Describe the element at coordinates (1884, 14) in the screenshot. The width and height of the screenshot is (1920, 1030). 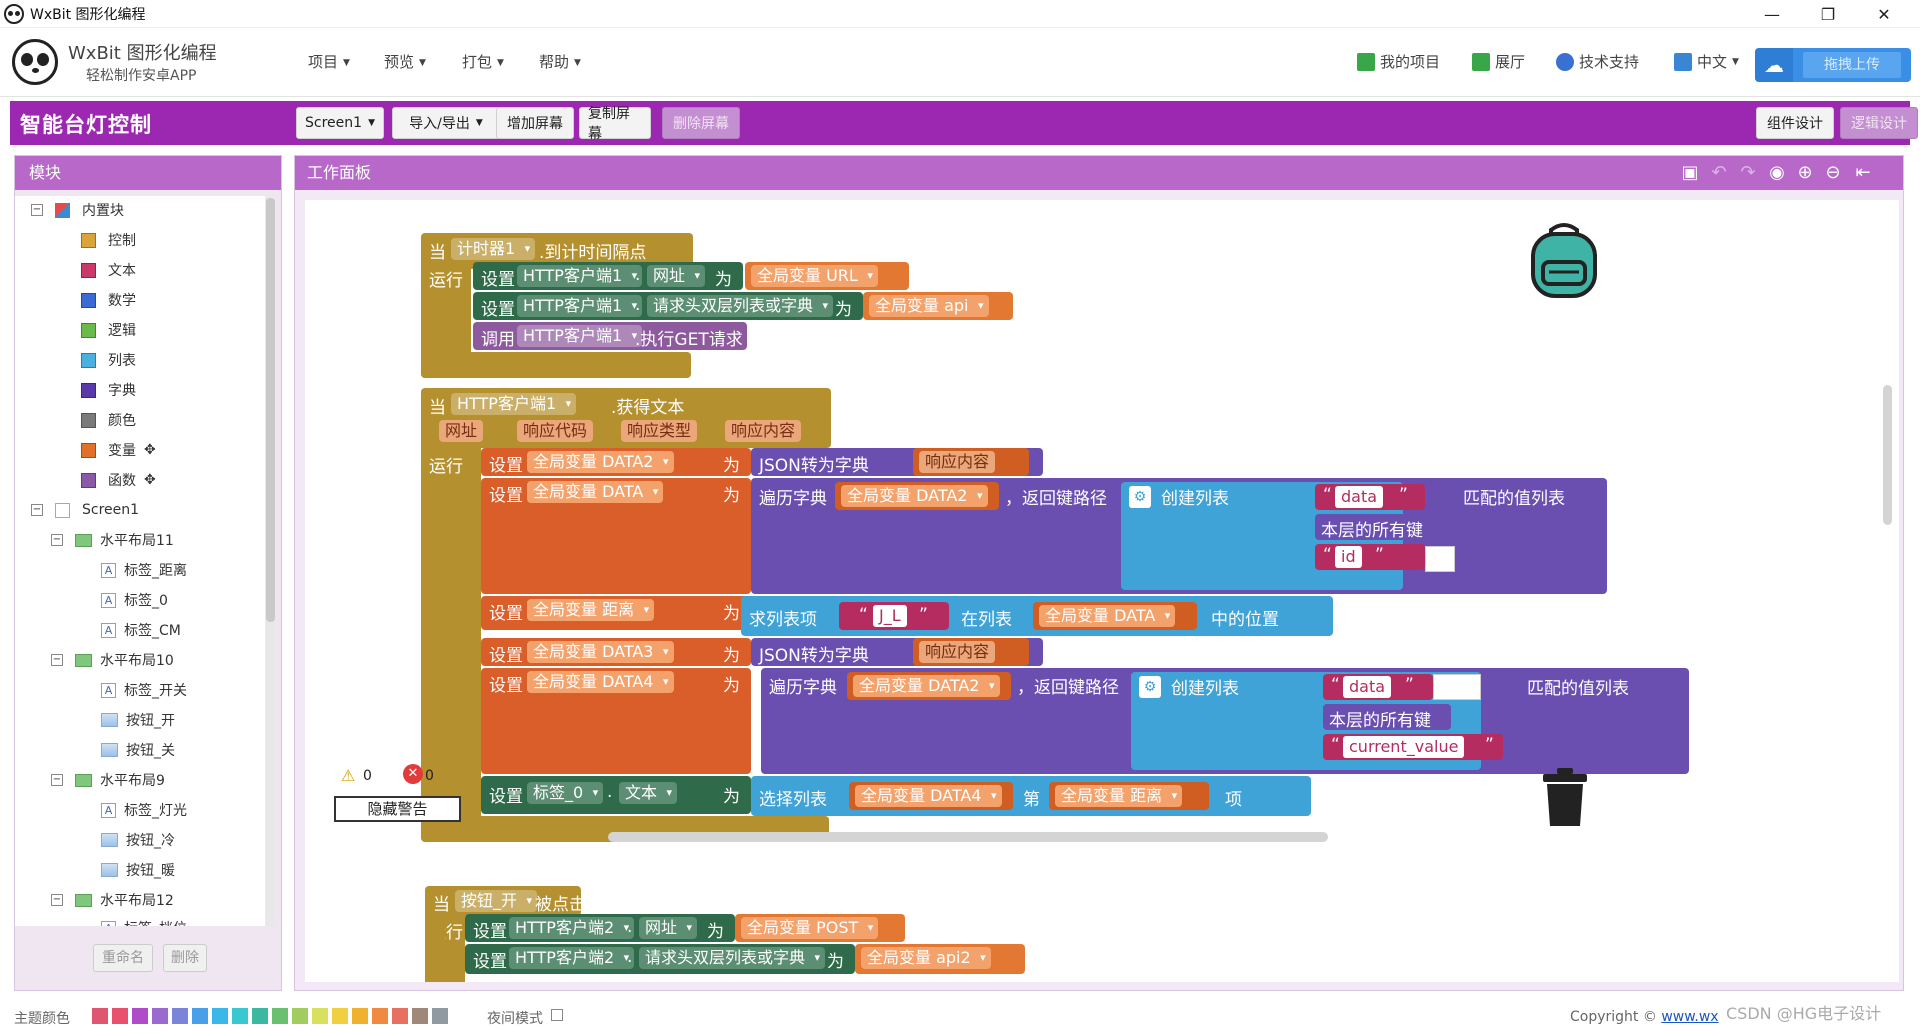
I see `close-button: ✕` at that location.